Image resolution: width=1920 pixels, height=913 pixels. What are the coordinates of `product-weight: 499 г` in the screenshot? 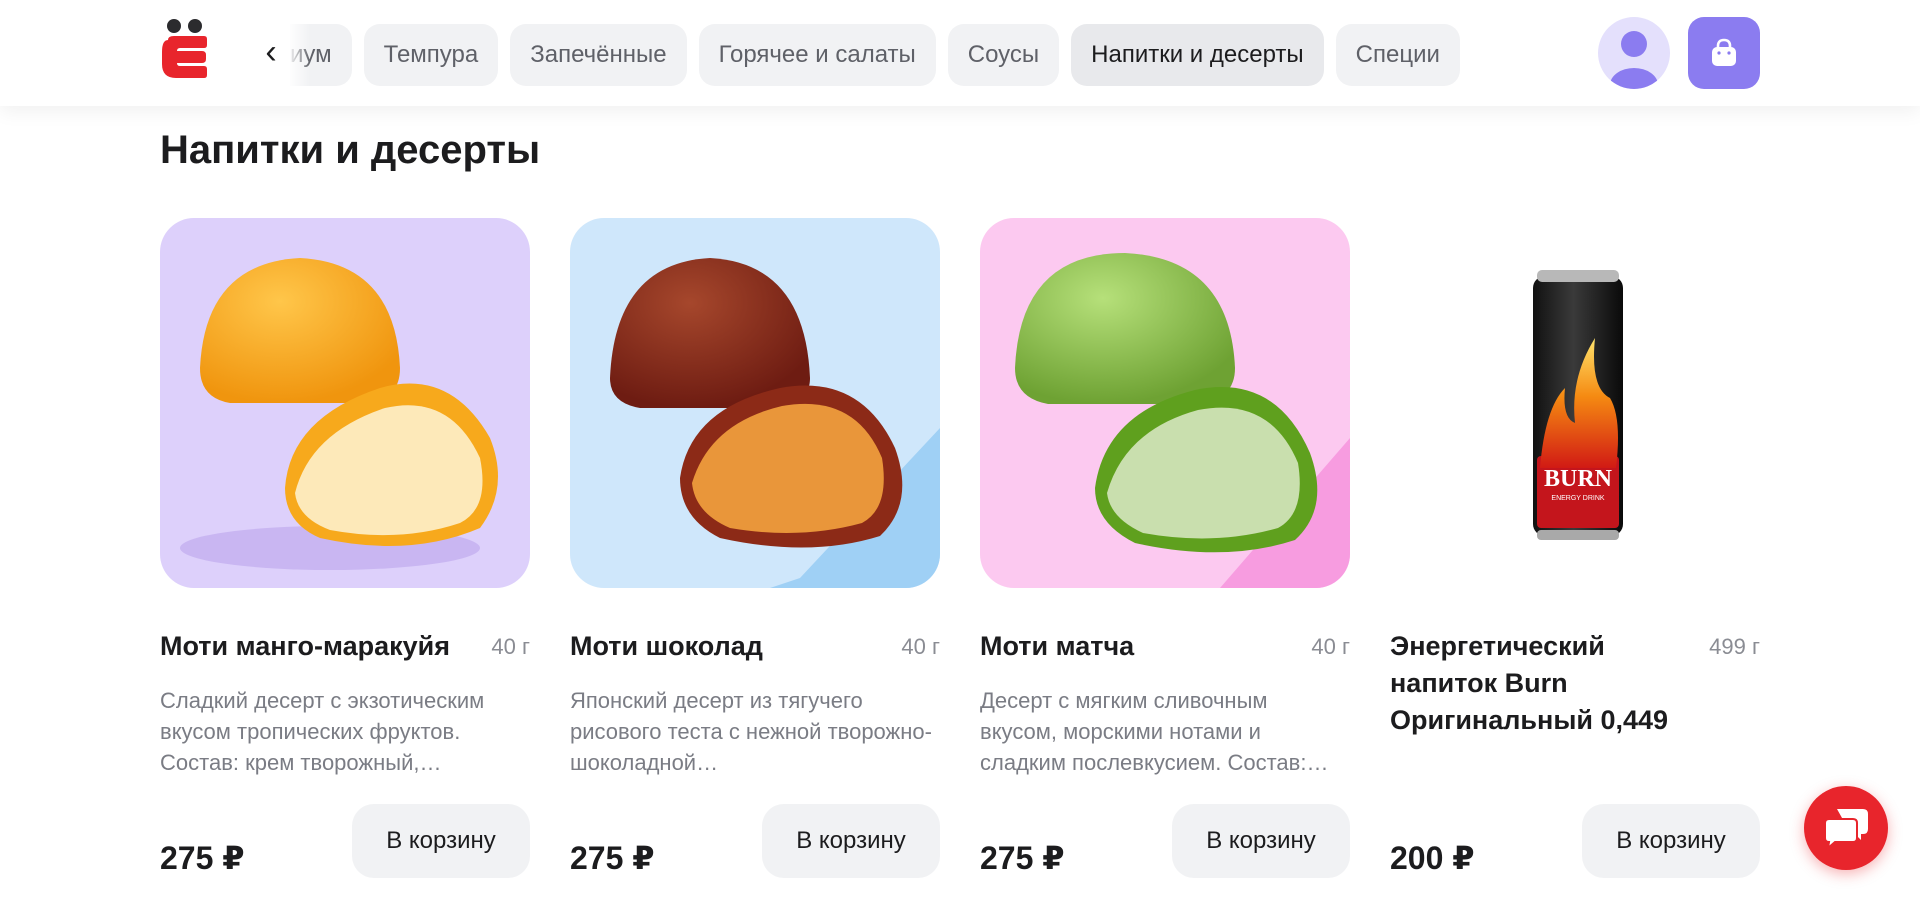 It's located at (1734, 646).